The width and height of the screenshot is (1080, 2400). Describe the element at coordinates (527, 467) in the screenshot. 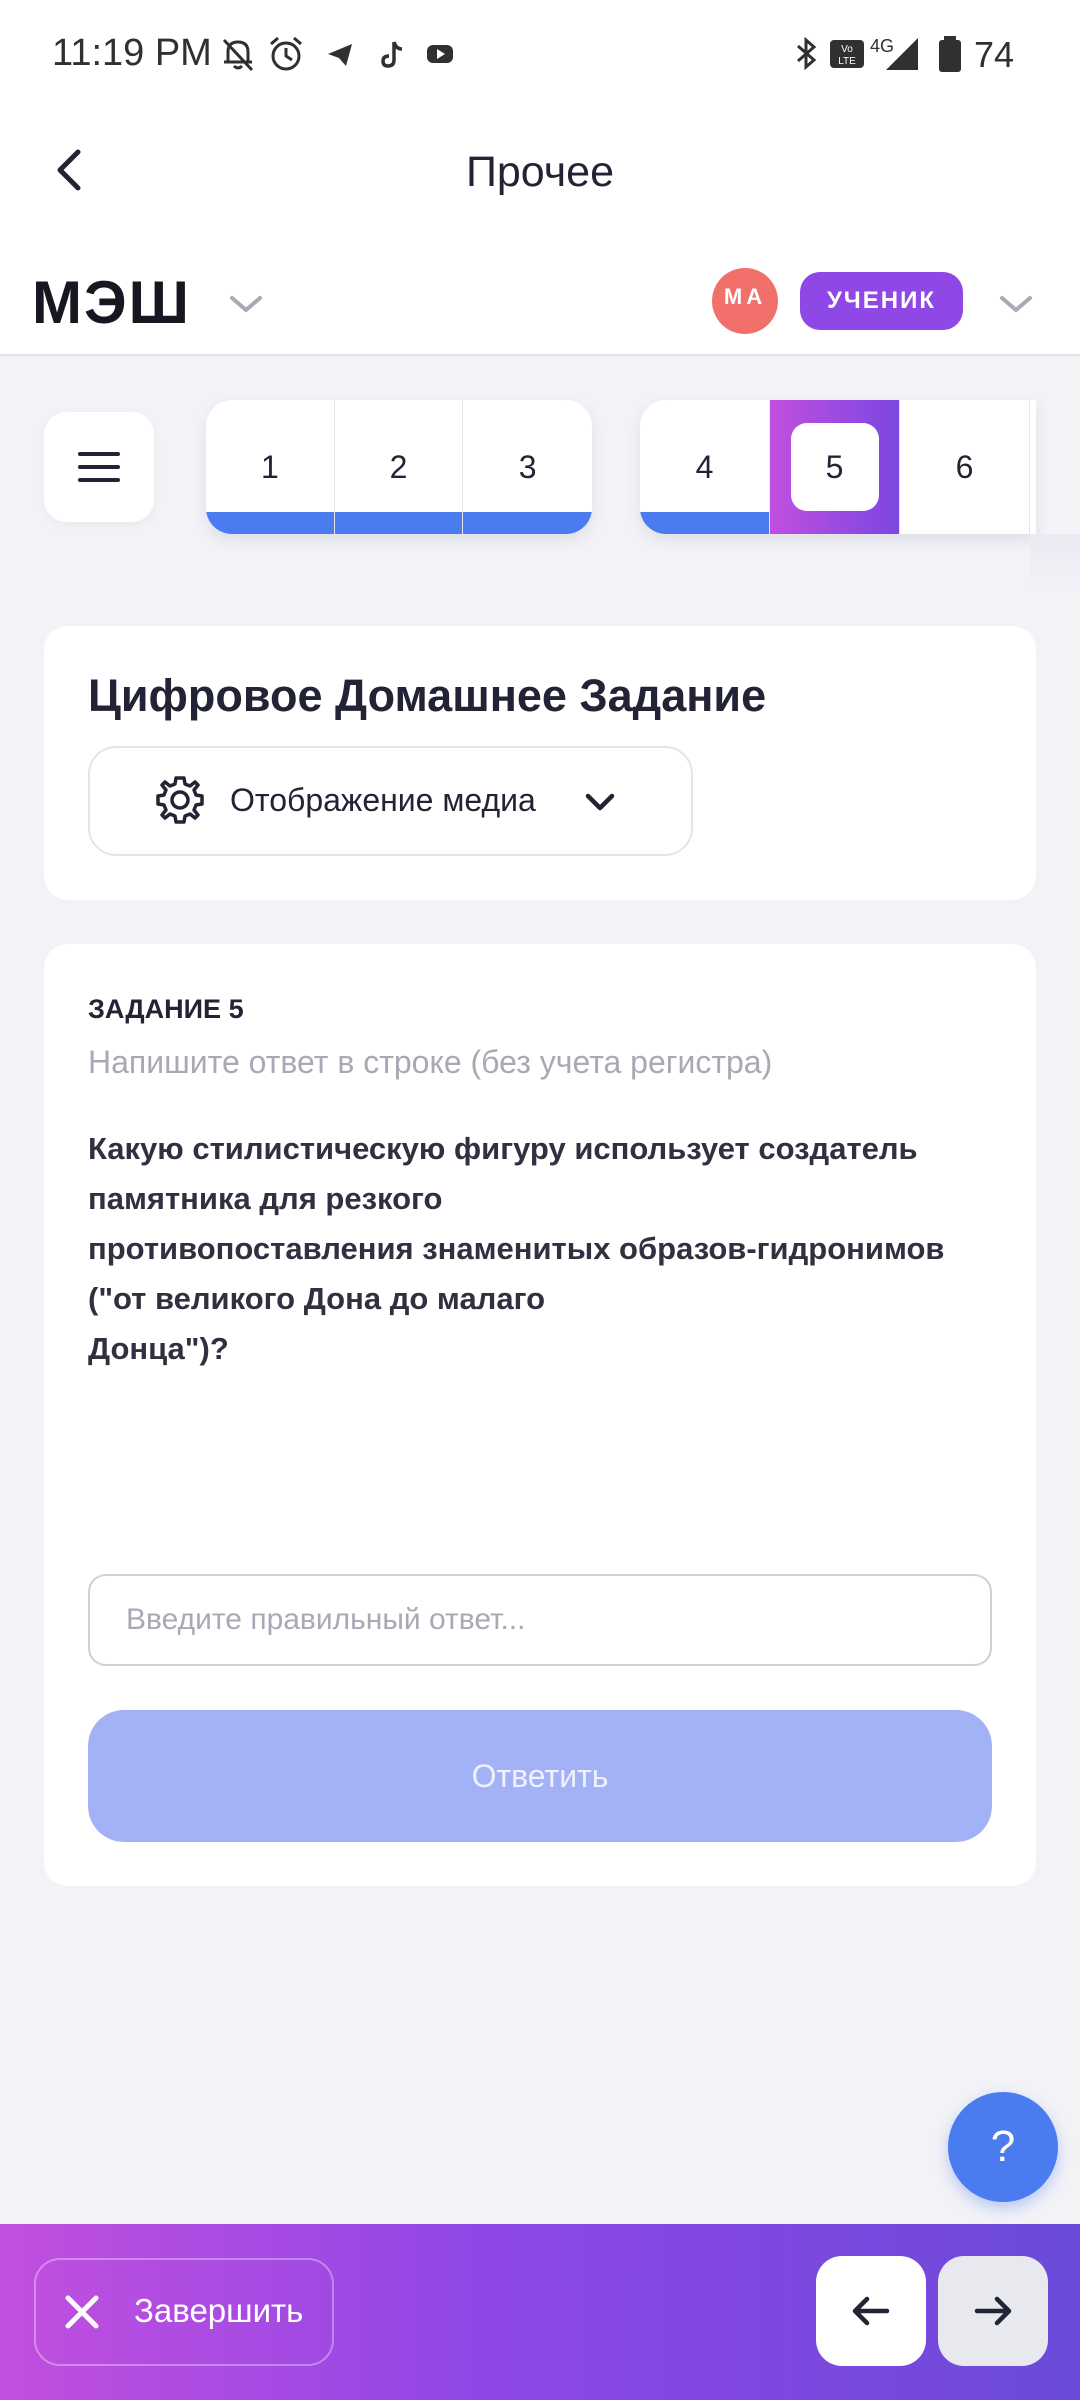

I see `task-tab-3: 3` at that location.